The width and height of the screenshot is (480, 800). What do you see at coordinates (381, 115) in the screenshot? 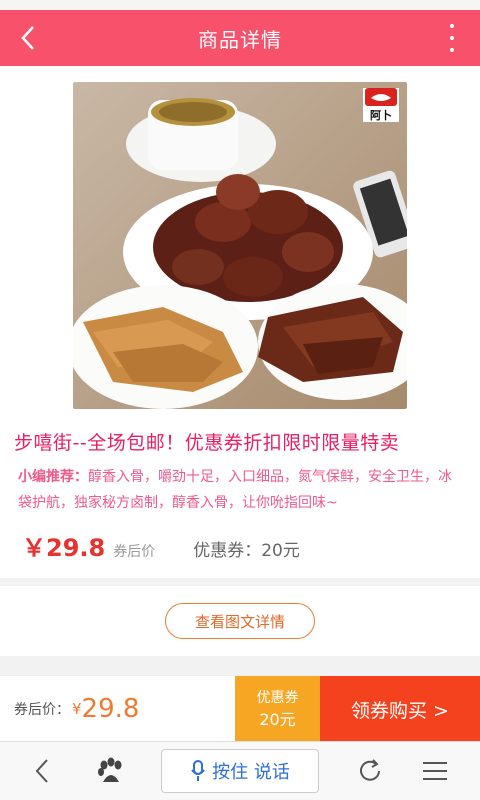
I see `brand-badge-text: 阿卜` at bounding box center [381, 115].